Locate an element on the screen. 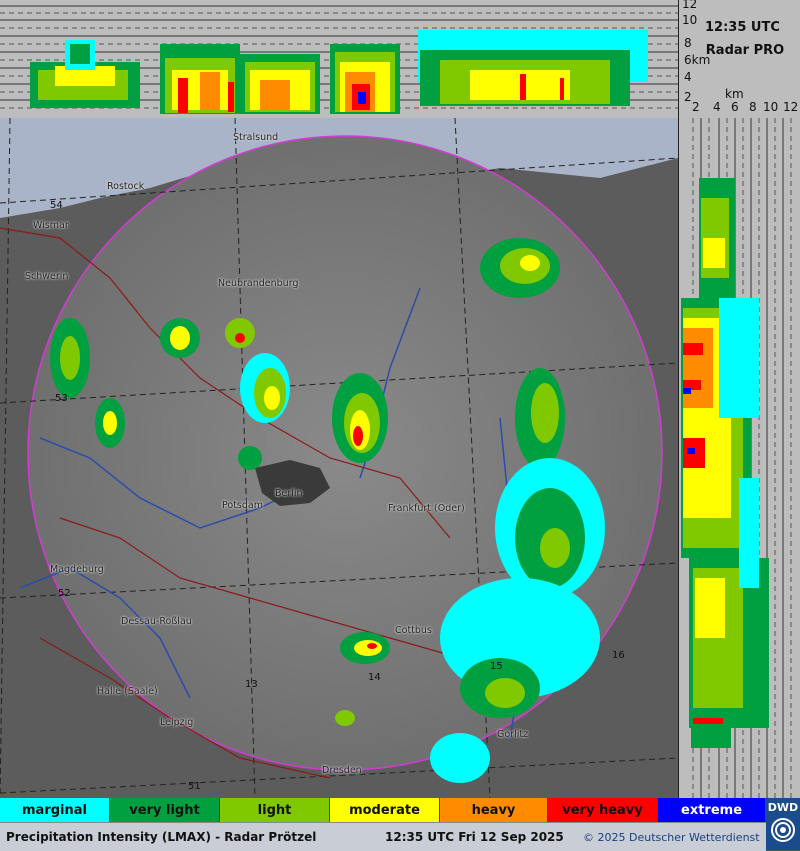 This screenshot has width=800, height=851. height-tick: 12 is located at coordinates (690, 5).